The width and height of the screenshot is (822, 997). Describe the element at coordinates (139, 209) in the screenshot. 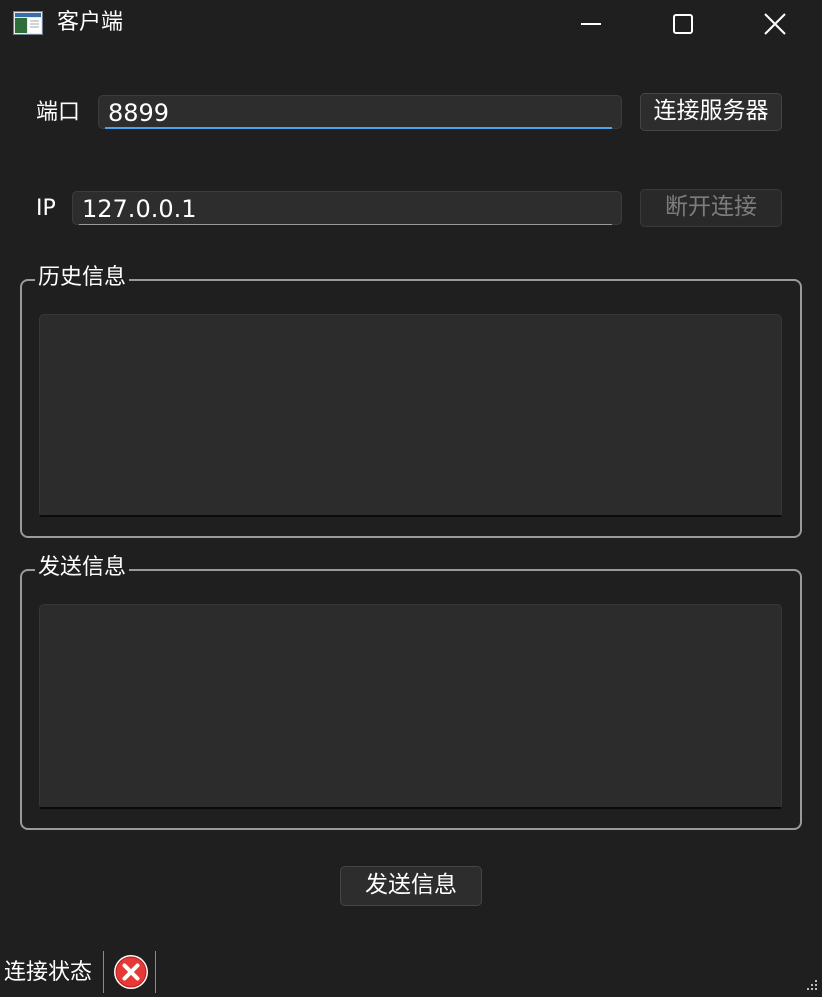

I see `ip-value: 127.0.0.1` at that location.